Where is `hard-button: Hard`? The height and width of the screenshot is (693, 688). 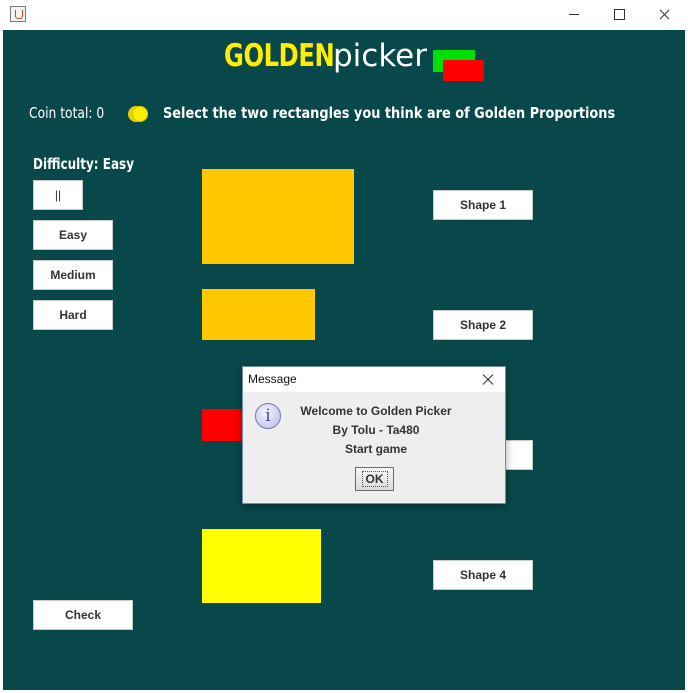
hard-button: Hard is located at coordinates (73, 315).